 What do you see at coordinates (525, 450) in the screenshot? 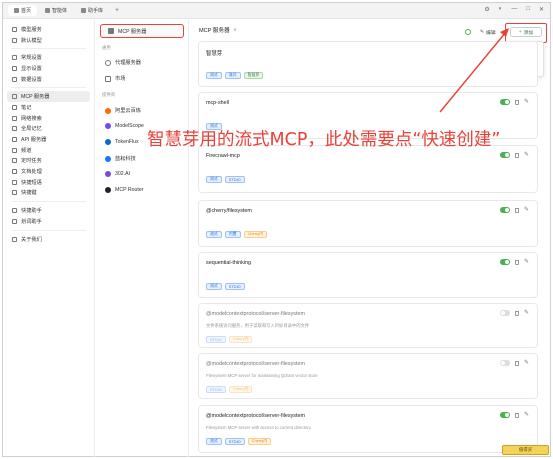
I see `watermark-badge: 值得买` at bounding box center [525, 450].